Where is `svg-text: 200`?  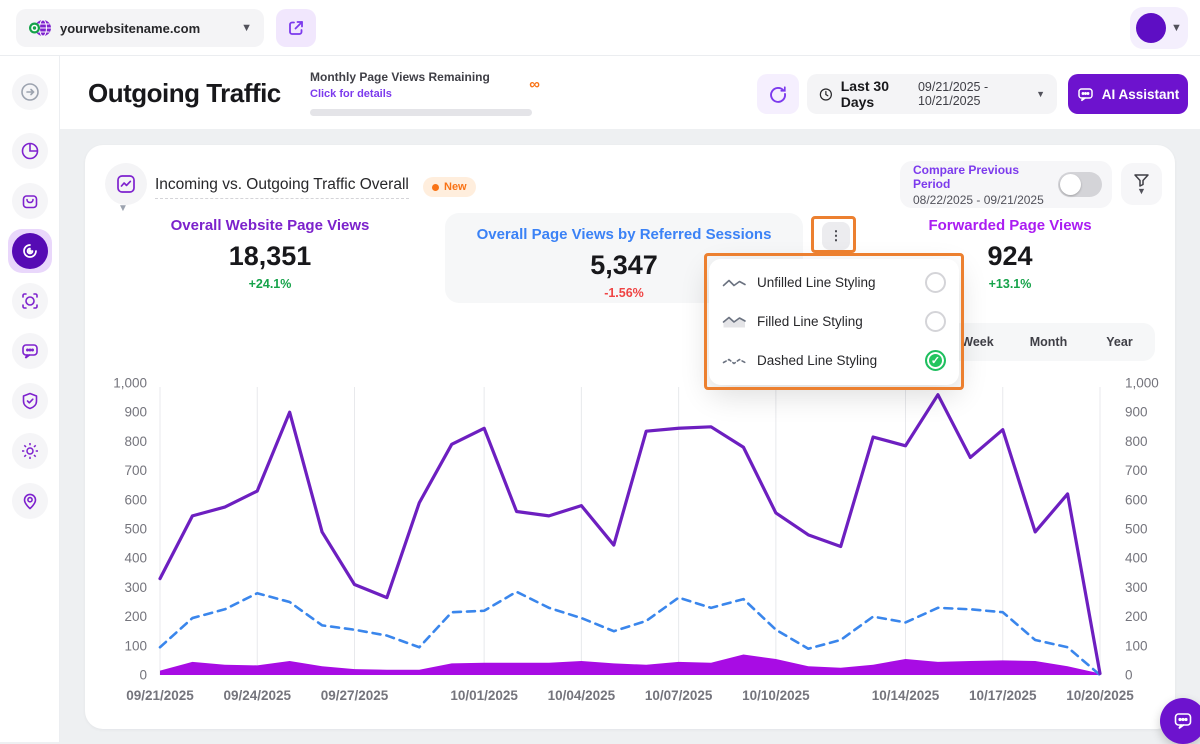
svg-text: 200 is located at coordinates (1136, 616).